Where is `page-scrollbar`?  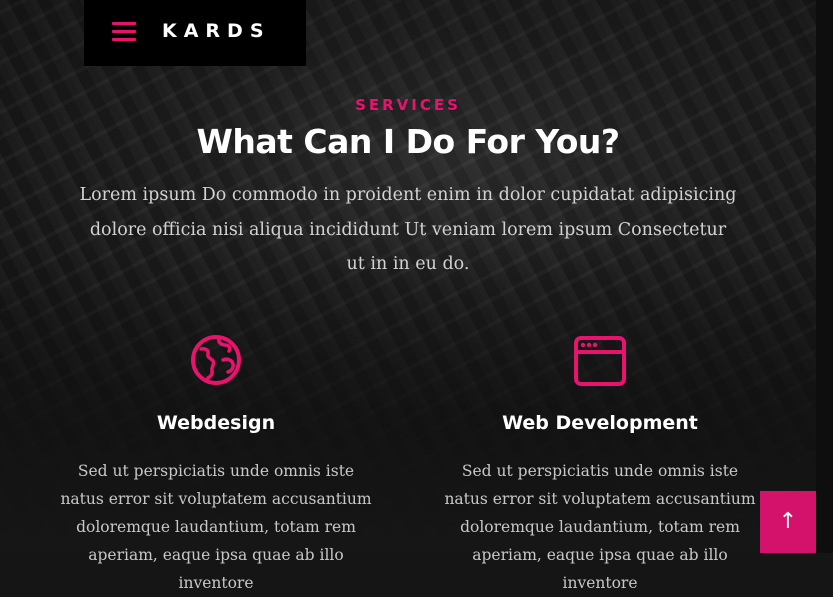 page-scrollbar is located at coordinates (824, 276).